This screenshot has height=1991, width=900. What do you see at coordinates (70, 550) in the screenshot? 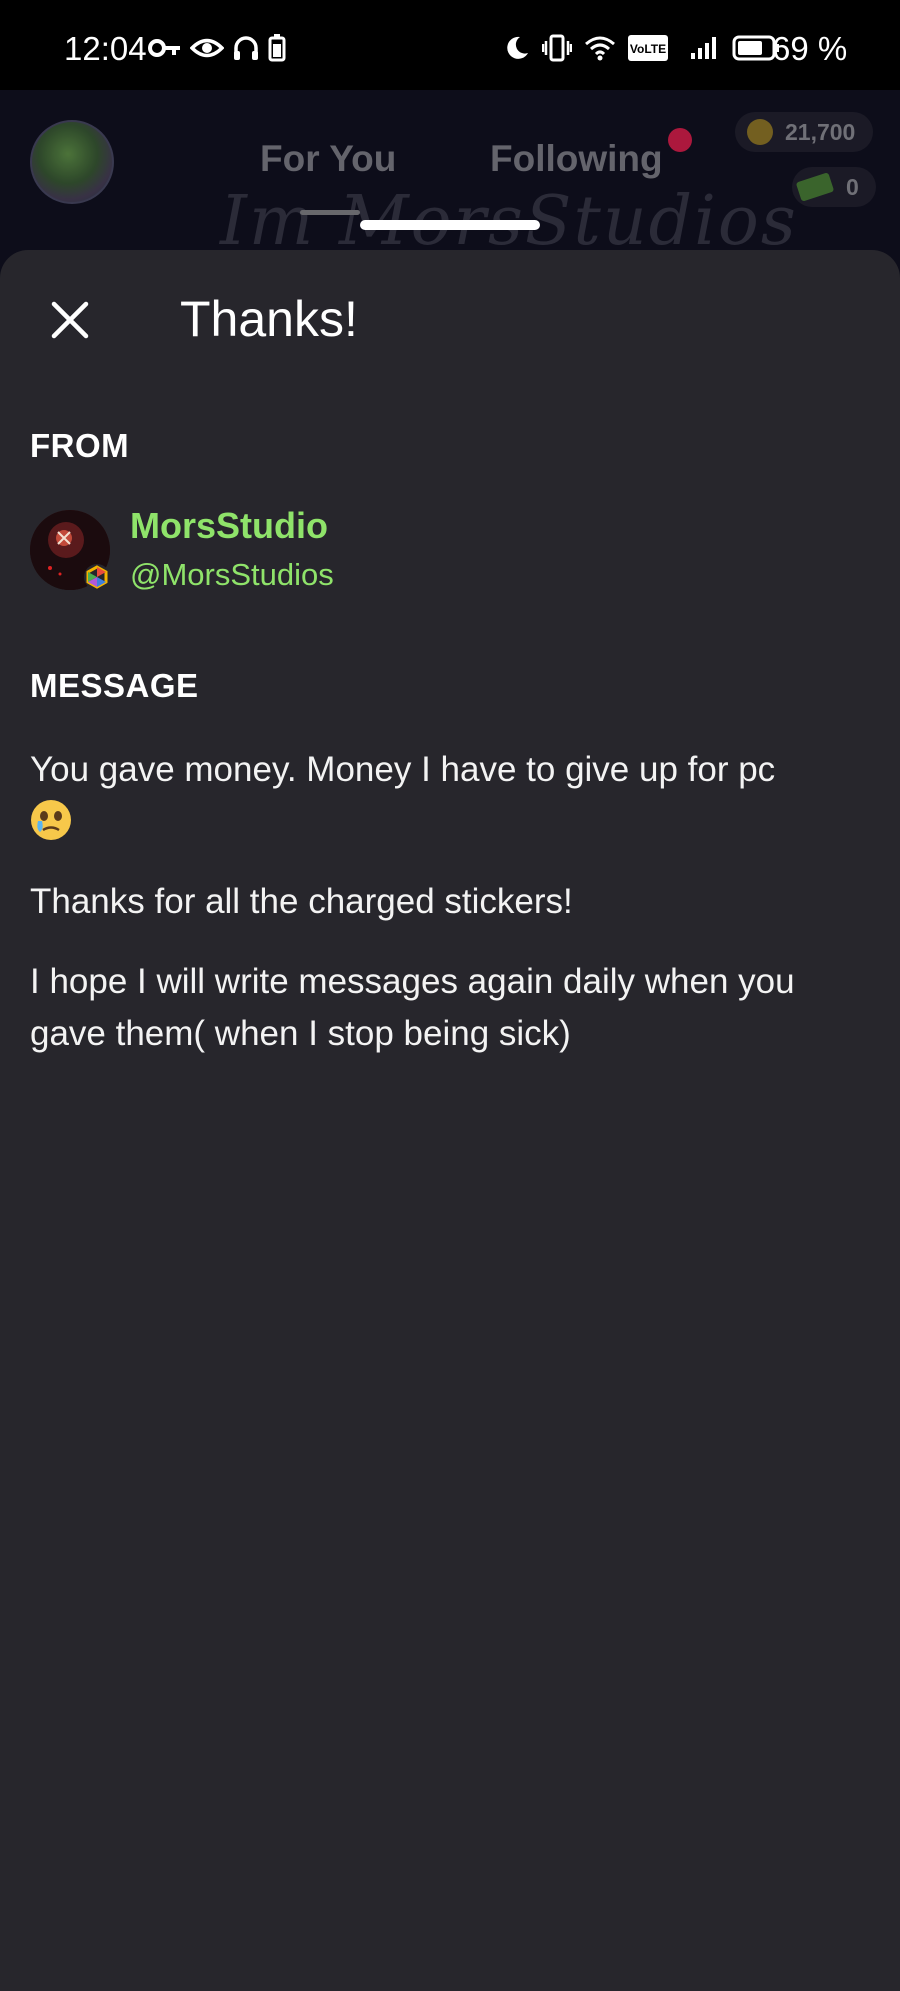
I see `sender-avatar` at bounding box center [70, 550].